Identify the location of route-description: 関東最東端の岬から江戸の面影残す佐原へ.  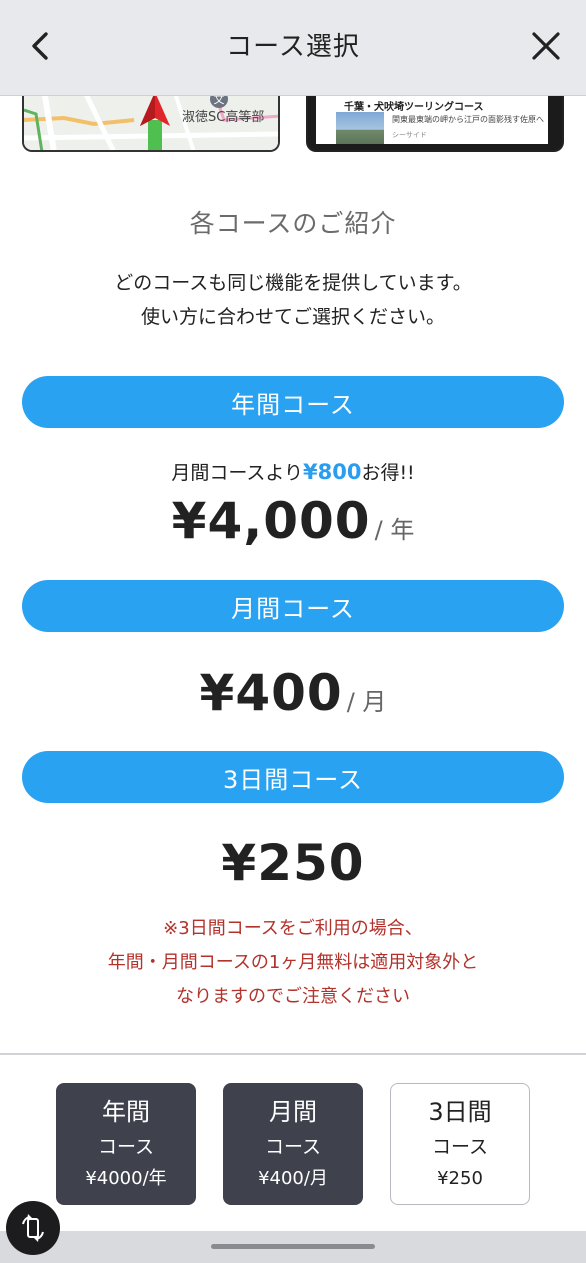
(468, 119).